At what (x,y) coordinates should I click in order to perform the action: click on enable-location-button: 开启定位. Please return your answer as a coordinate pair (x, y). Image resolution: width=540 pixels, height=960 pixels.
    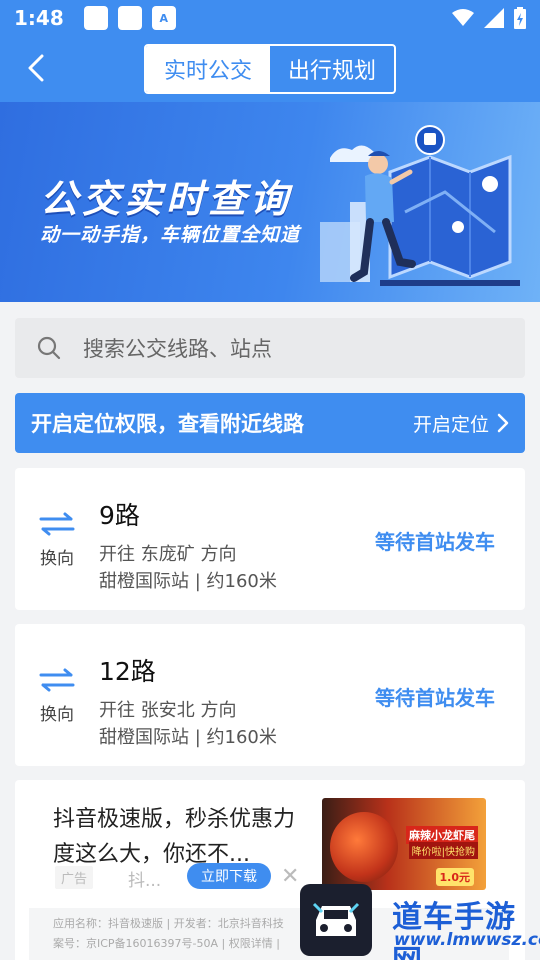
    Looking at the image, I should click on (461, 423).